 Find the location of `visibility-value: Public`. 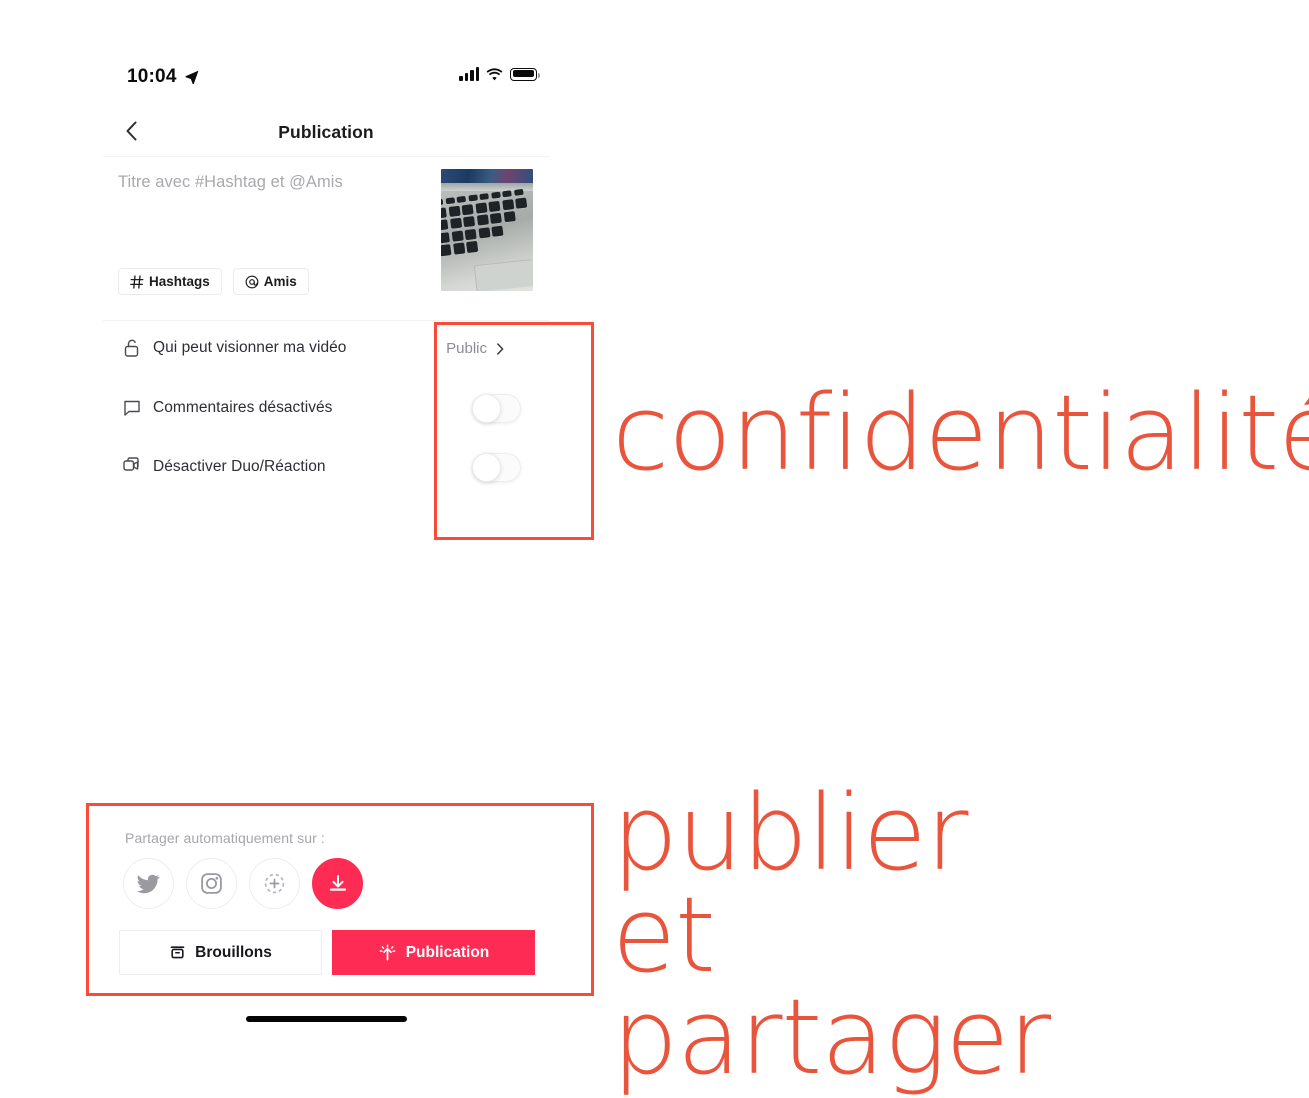

visibility-value: Public is located at coordinates (466, 348).